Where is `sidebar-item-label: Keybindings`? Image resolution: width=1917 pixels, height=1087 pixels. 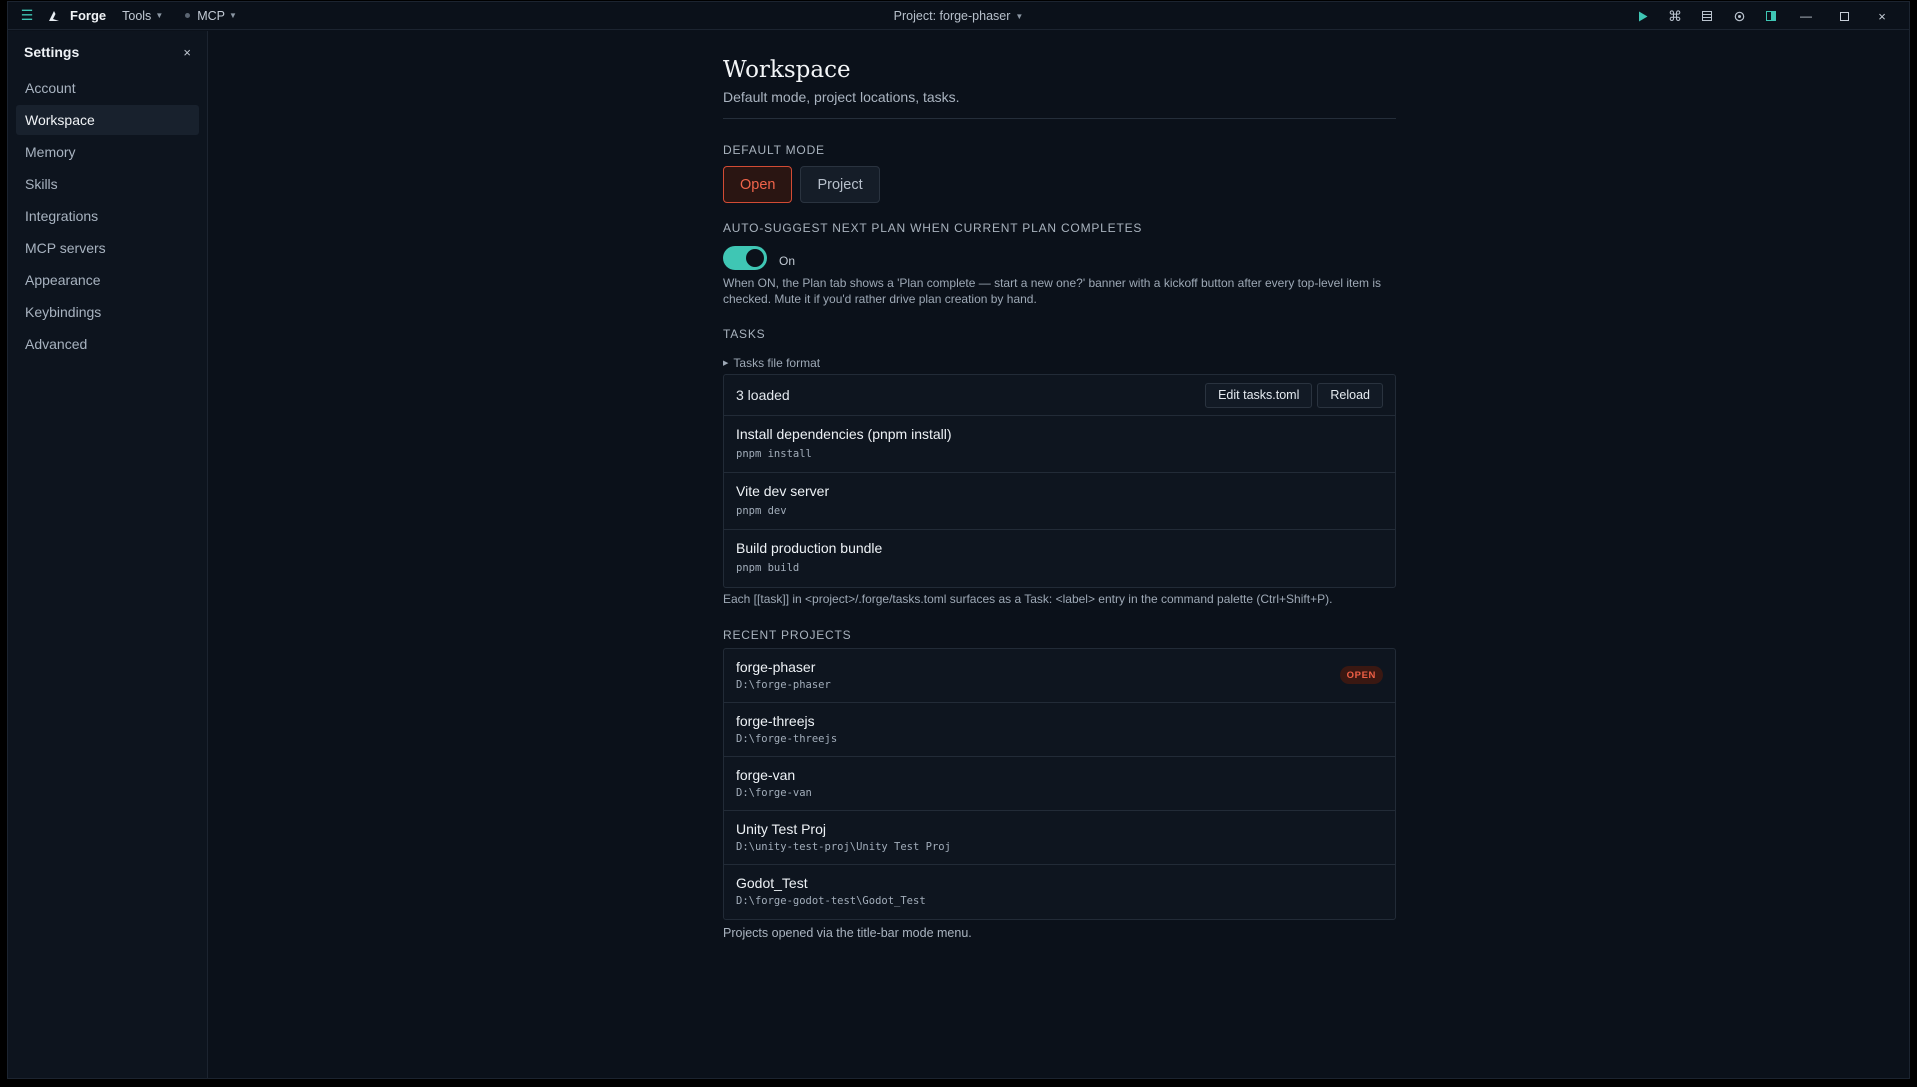
sidebar-item-label: Keybindings is located at coordinates (63, 312).